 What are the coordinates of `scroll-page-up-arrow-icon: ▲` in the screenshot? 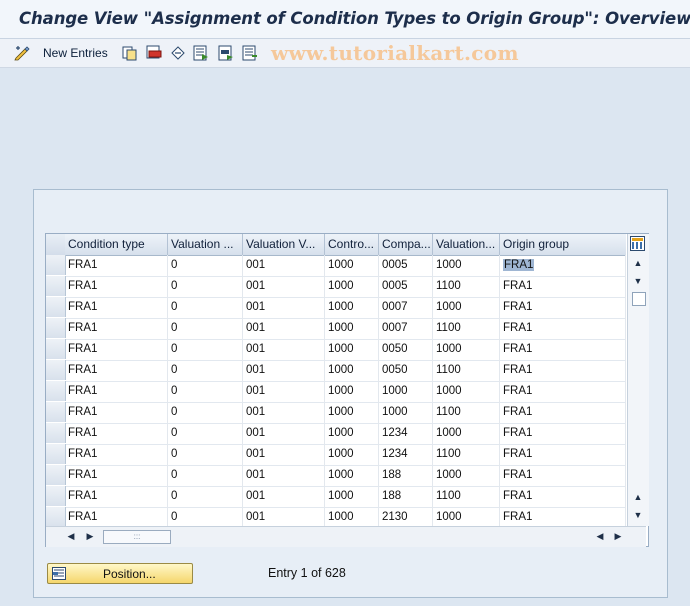 It's located at (638, 497).